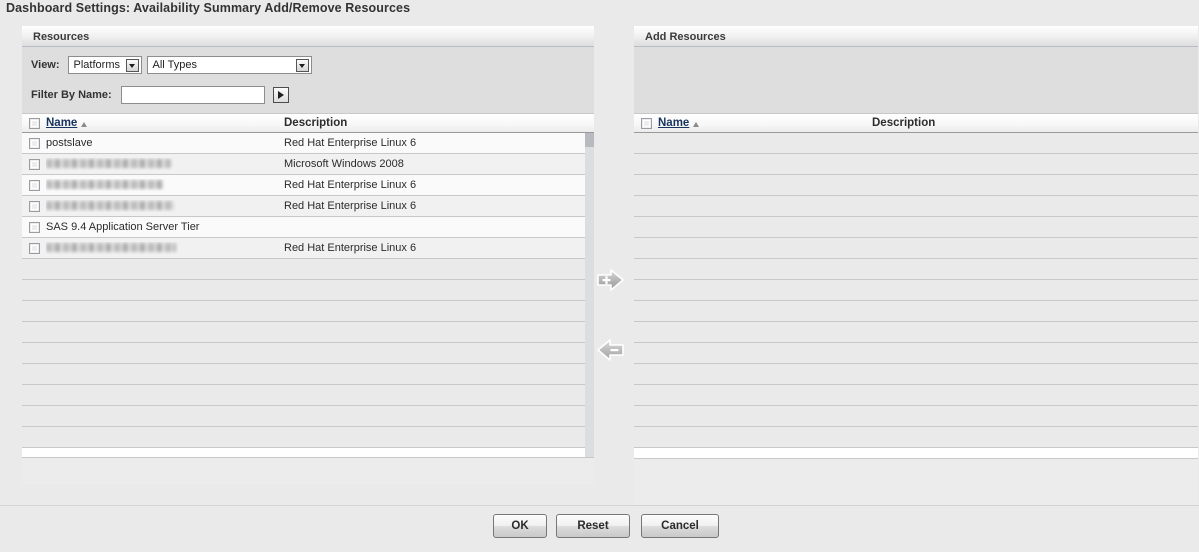  What do you see at coordinates (612, 351) in the screenshot?
I see `remove-resources-button` at bounding box center [612, 351].